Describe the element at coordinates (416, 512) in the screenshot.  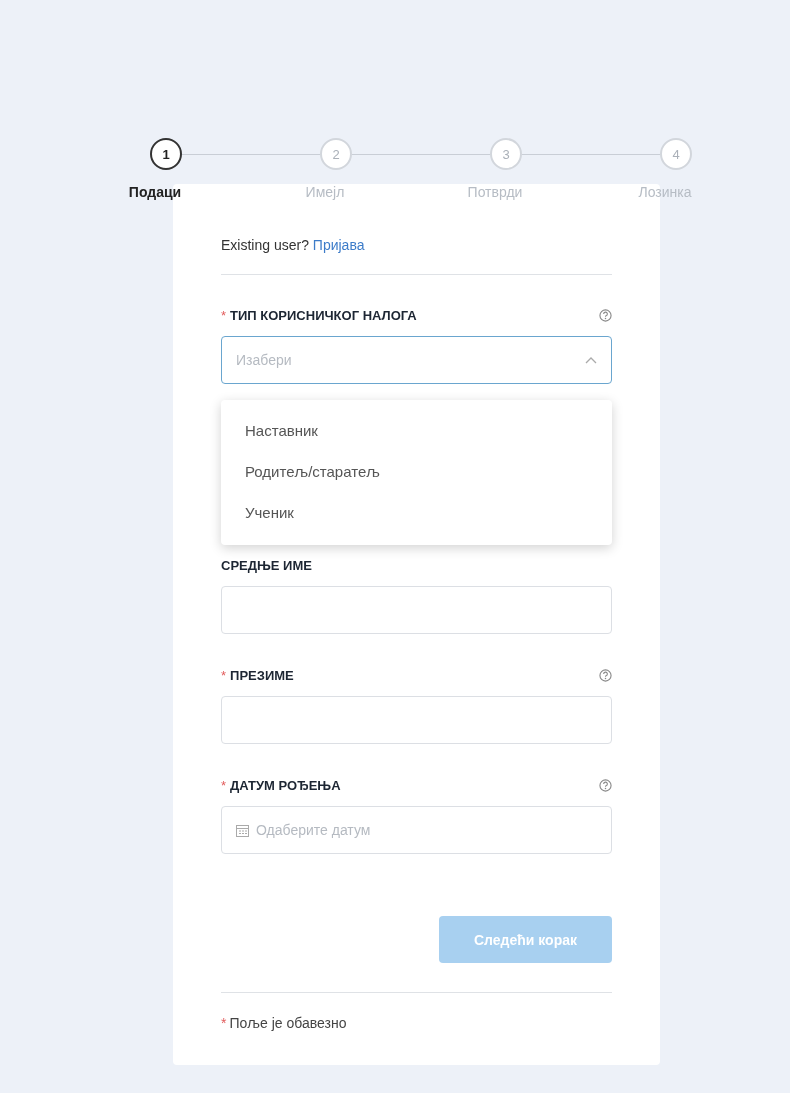
I see `dropdown-option: Ученик` at that location.